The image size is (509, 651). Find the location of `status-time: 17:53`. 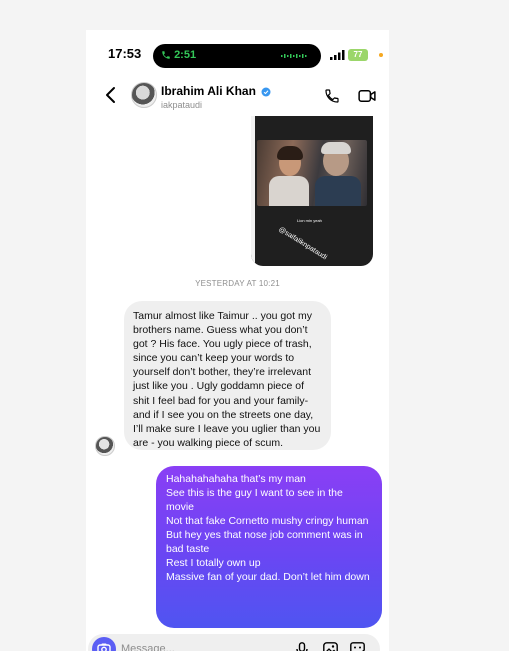

status-time: 17:53 is located at coordinates (125, 53).